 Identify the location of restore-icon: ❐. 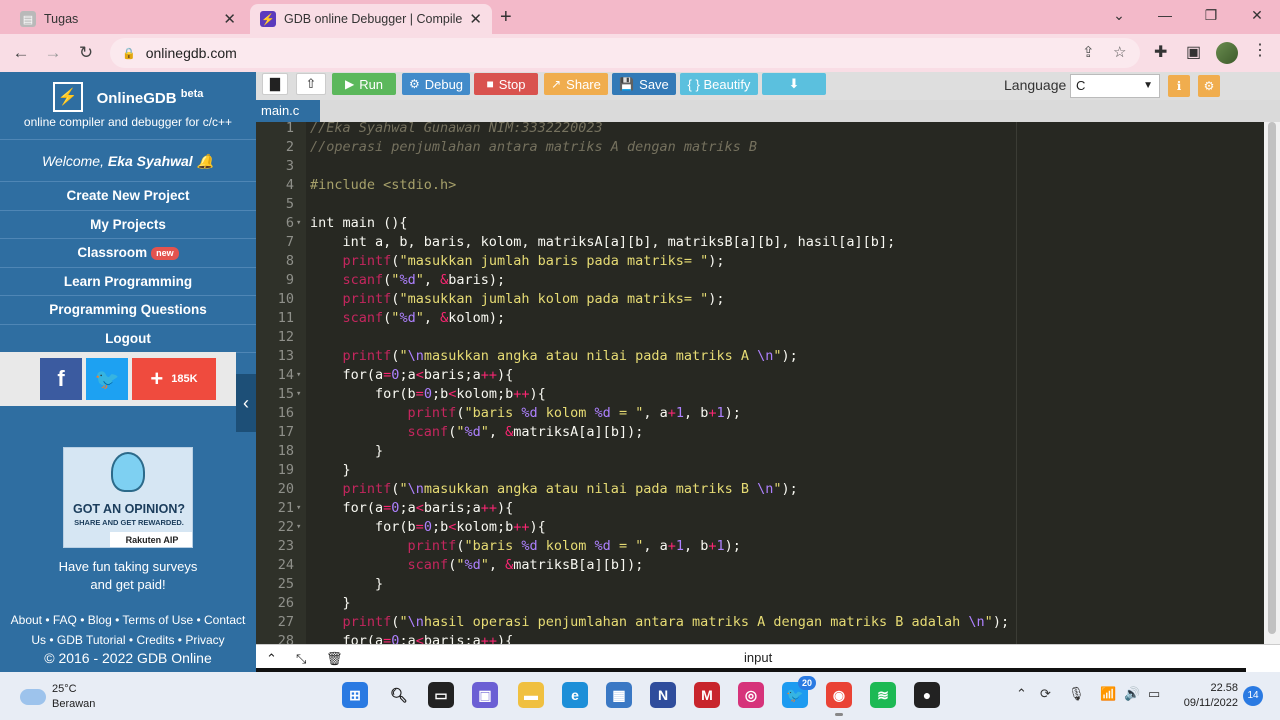
(1211, 15).